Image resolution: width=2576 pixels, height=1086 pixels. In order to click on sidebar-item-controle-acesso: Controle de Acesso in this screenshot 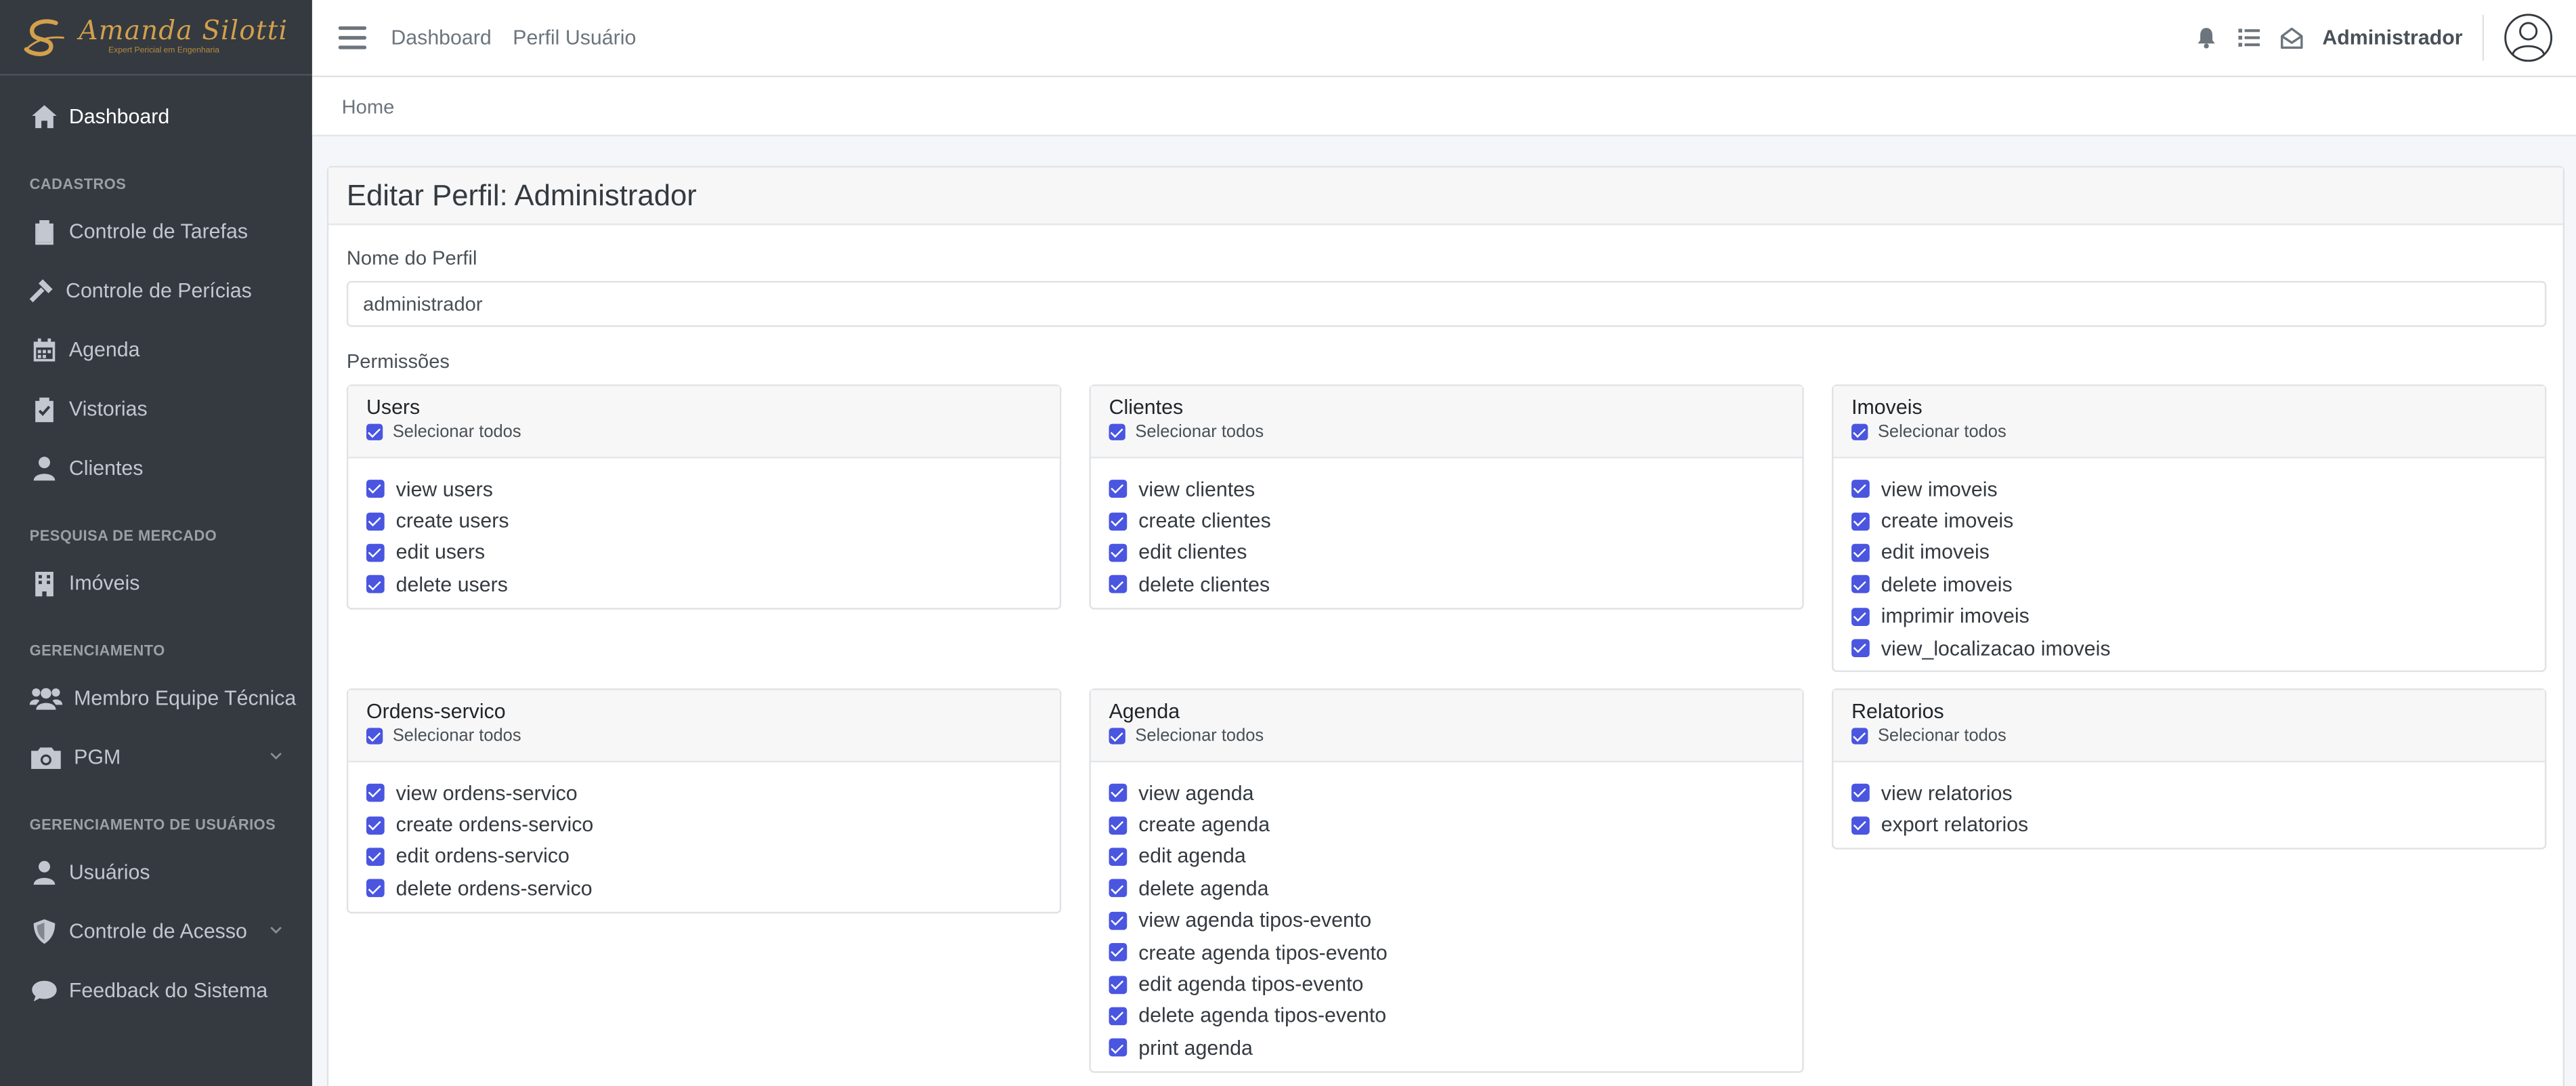, I will do `click(156, 931)`.